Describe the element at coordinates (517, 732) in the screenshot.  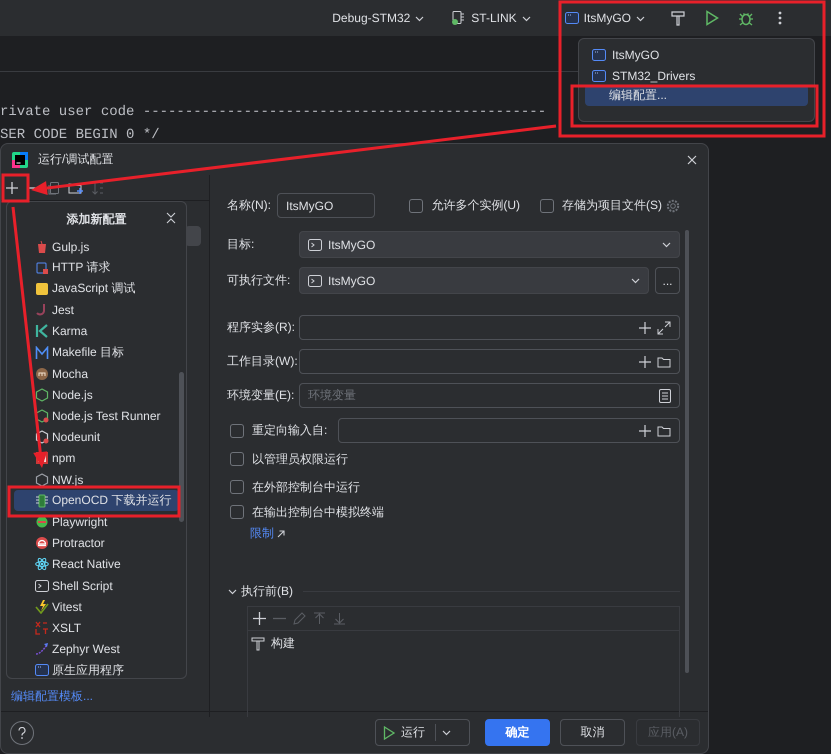
I see `ok-button: 确定` at that location.